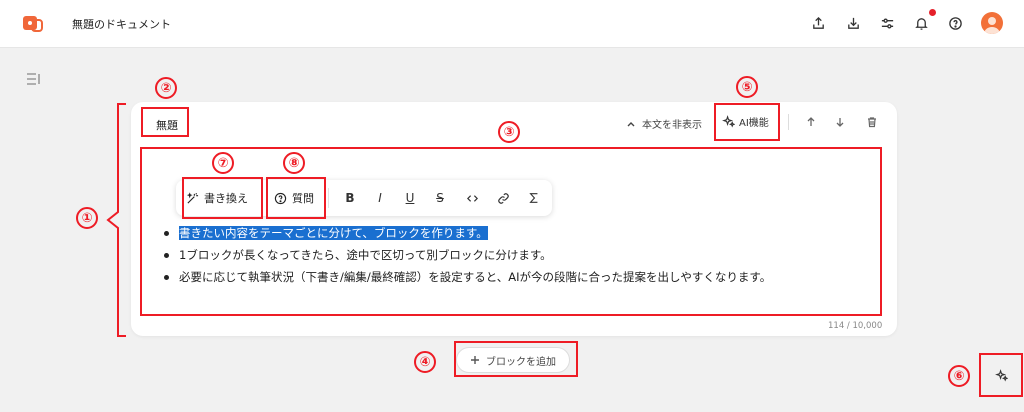 Image resolution: width=1024 pixels, height=412 pixels. I want to click on chevron-up-icon, so click(631, 123).